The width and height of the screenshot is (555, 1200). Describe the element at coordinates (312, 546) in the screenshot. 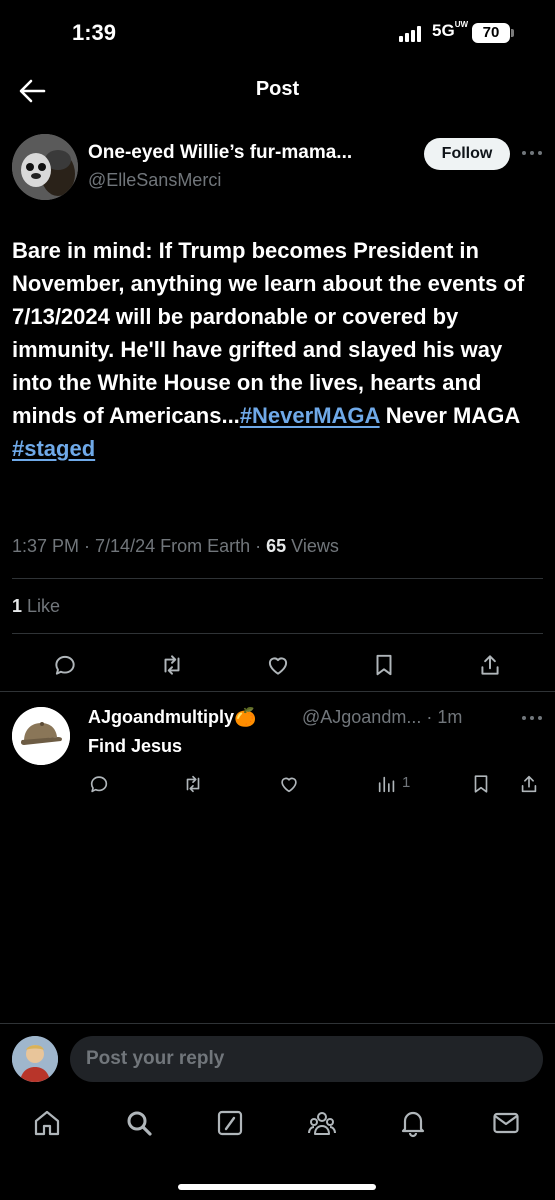

I see `views-label: Views` at that location.